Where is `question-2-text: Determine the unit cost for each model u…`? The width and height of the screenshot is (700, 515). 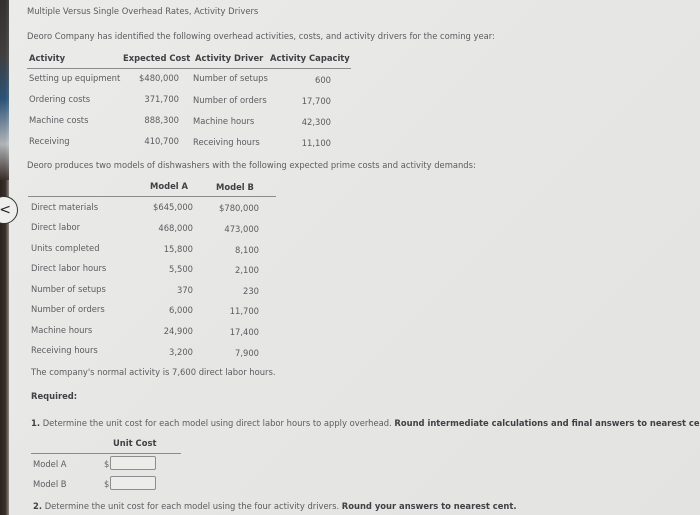 question-2-text: Determine the unit cost for each model u… is located at coordinates (192, 506).